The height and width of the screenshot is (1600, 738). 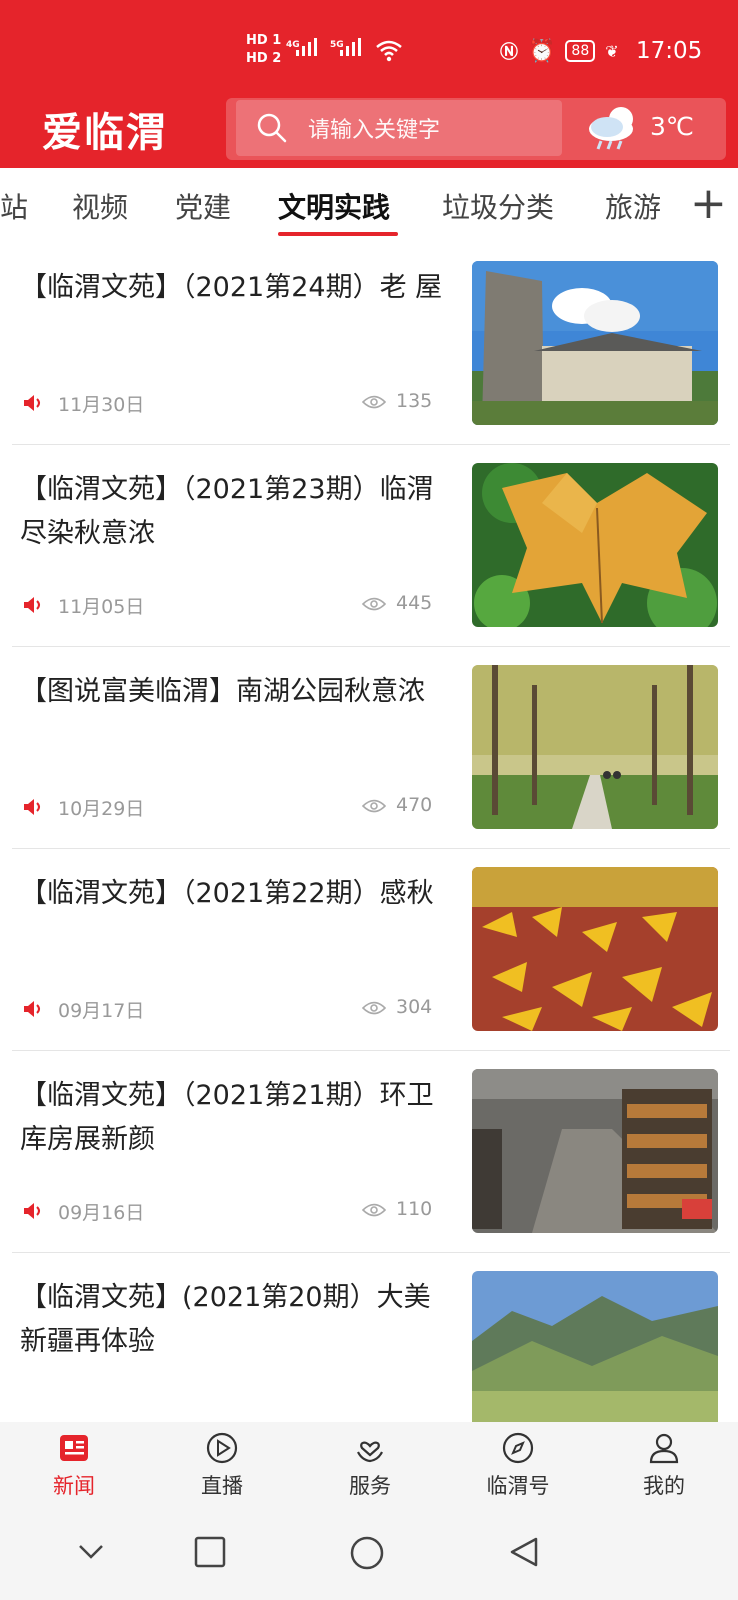 What do you see at coordinates (370, 1448) in the screenshot?
I see `service-icon` at bounding box center [370, 1448].